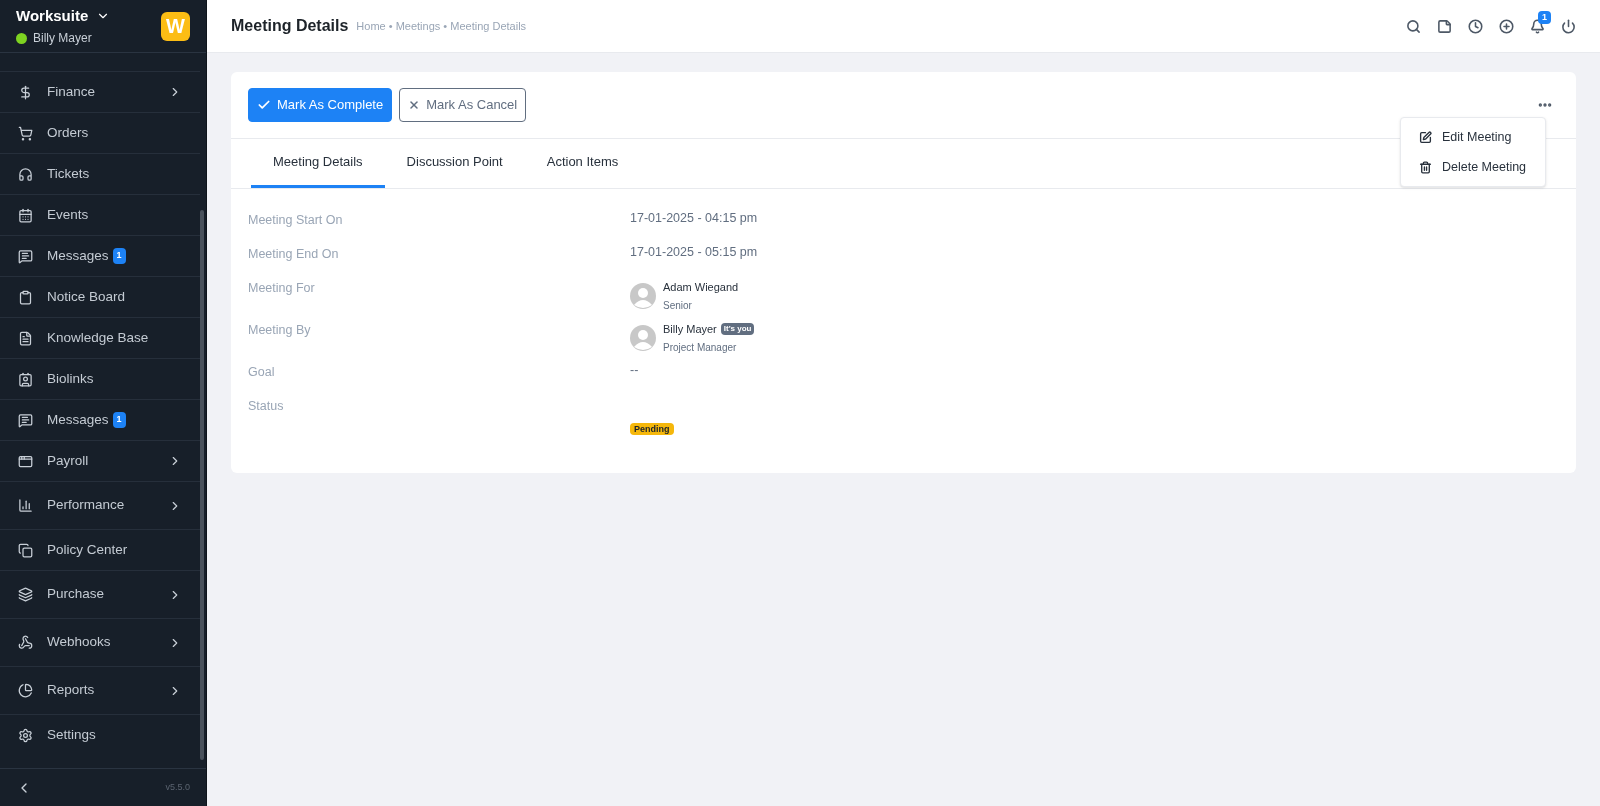 The width and height of the screenshot is (1600, 806). I want to click on dollar-icon, so click(25, 92).